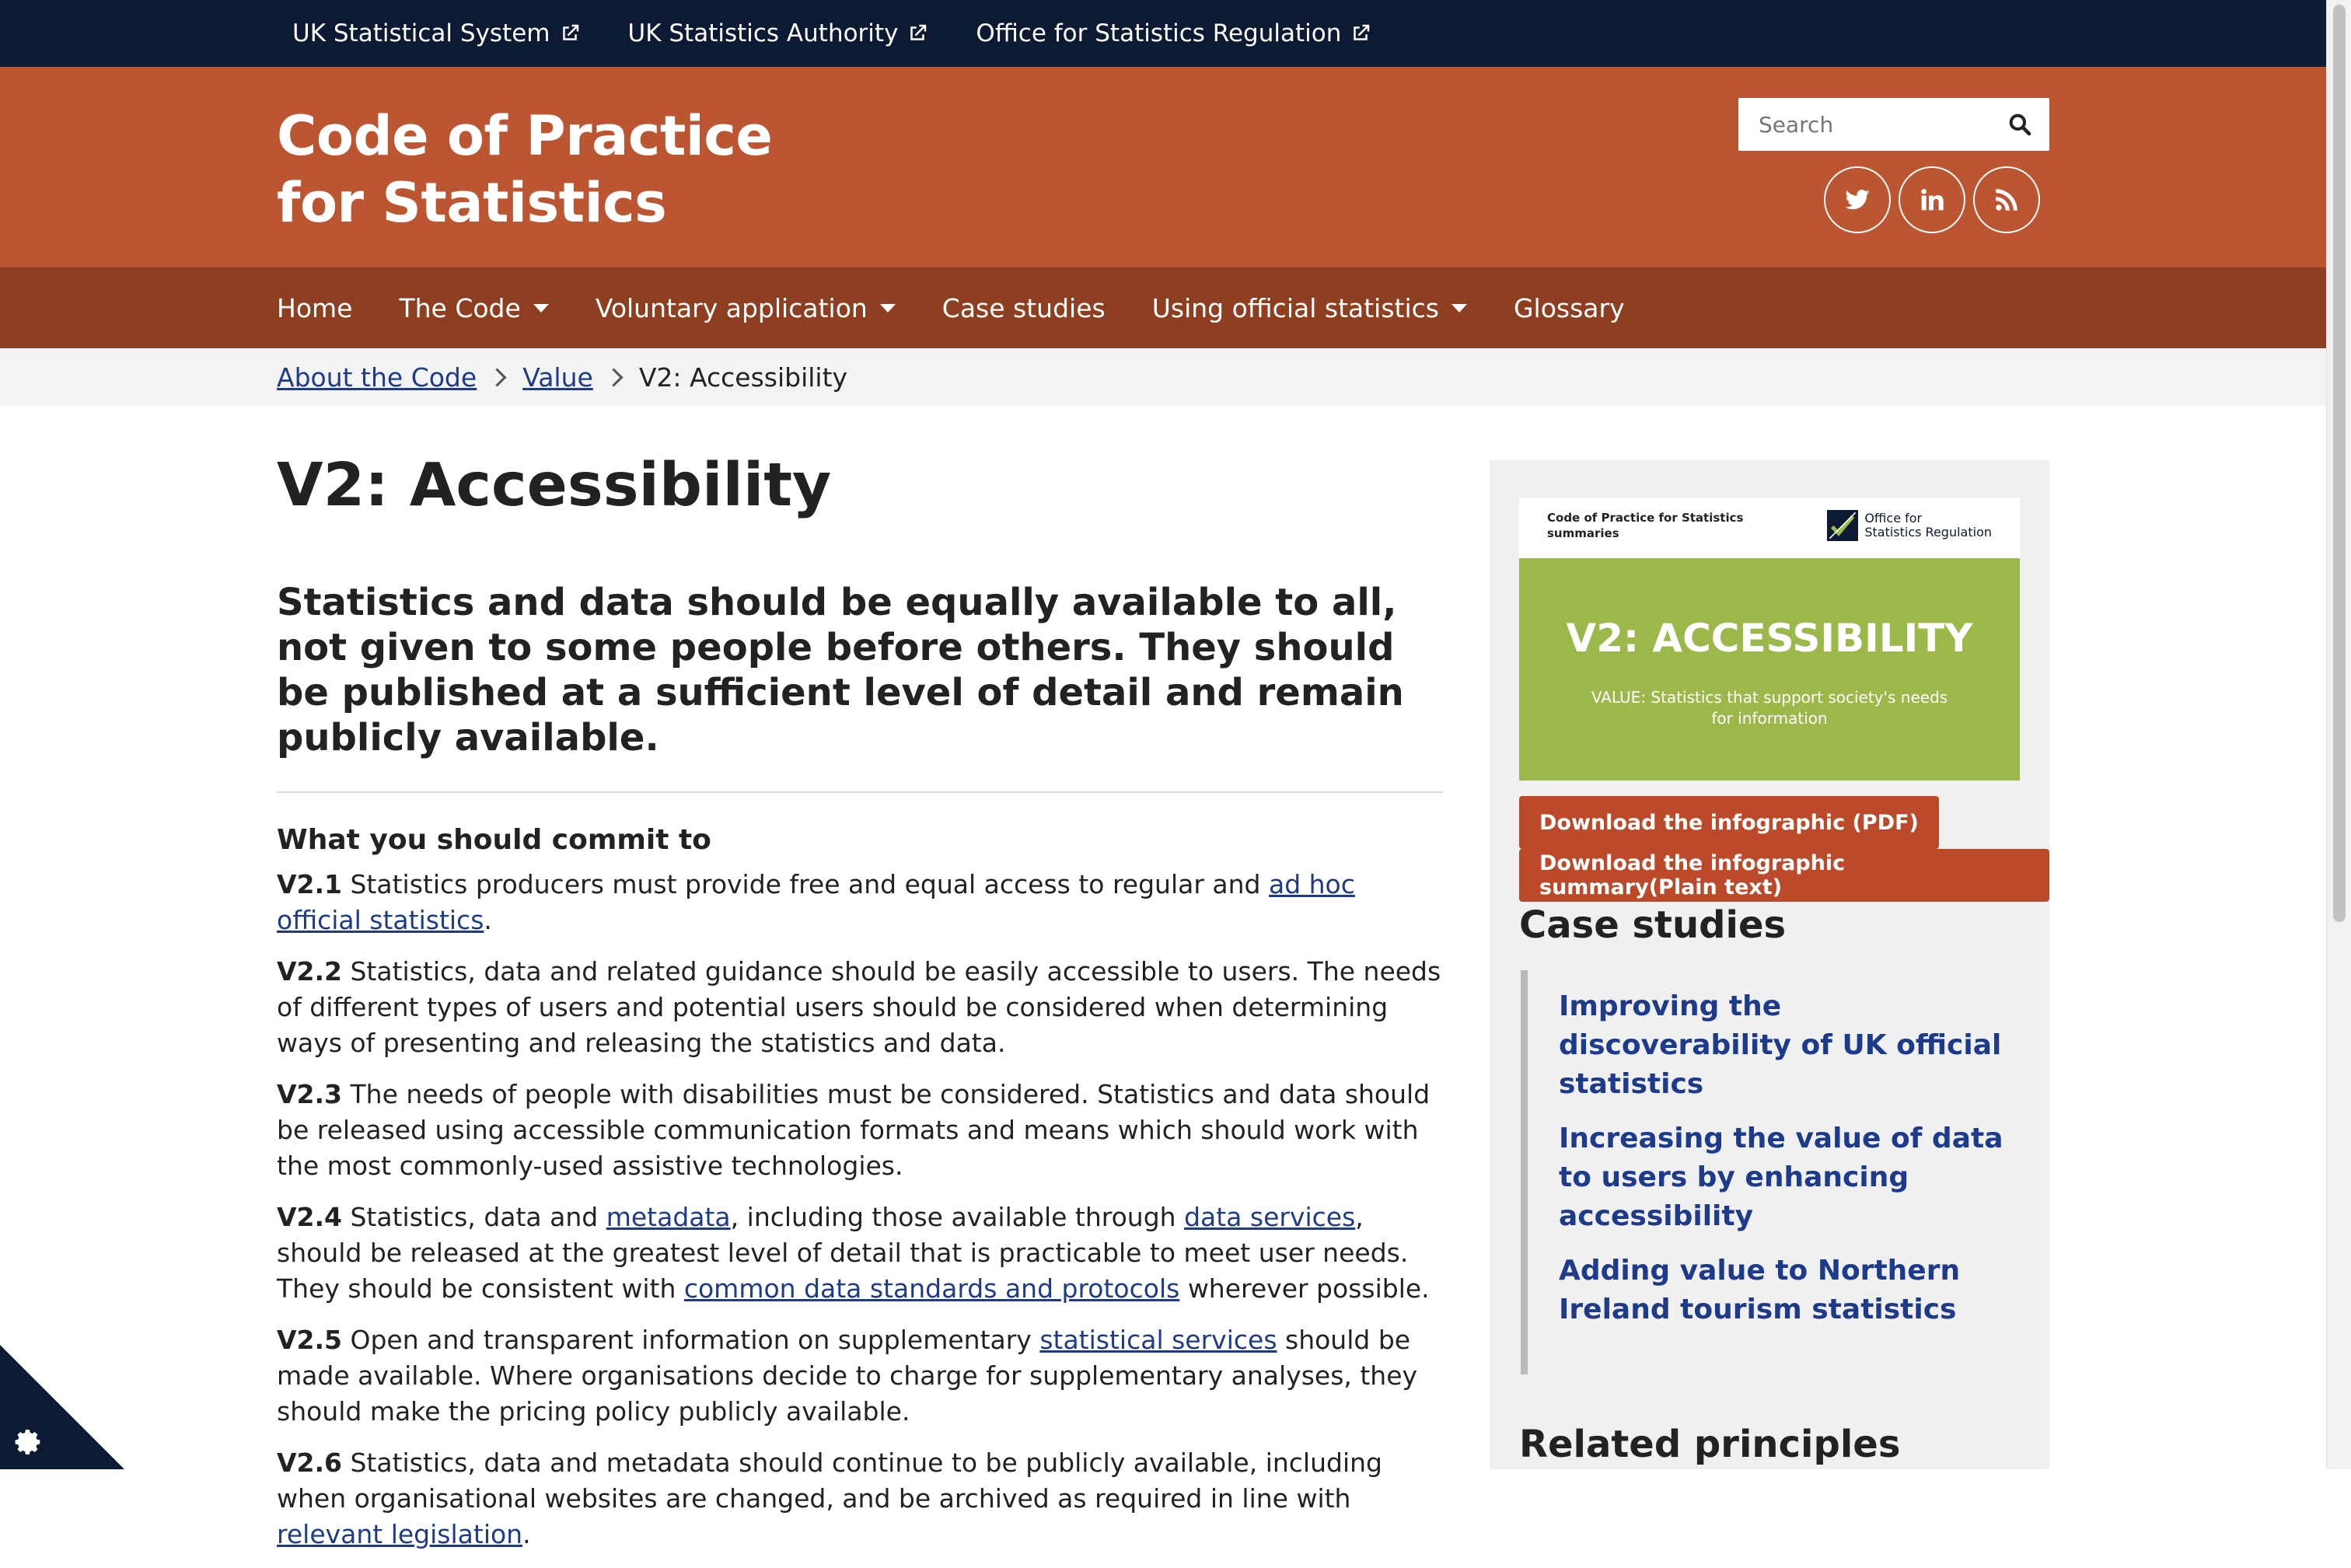 This screenshot has height=1568, width=2351. I want to click on twitter-button, so click(1857, 199).